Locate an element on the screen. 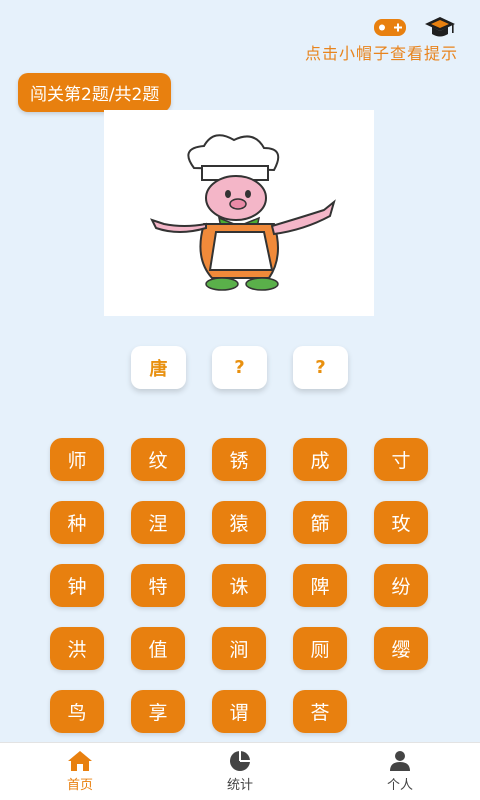 Image resolution: width=480 pixels, height=800 pixels. char-button: 钟 is located at coordinates (77, 585).